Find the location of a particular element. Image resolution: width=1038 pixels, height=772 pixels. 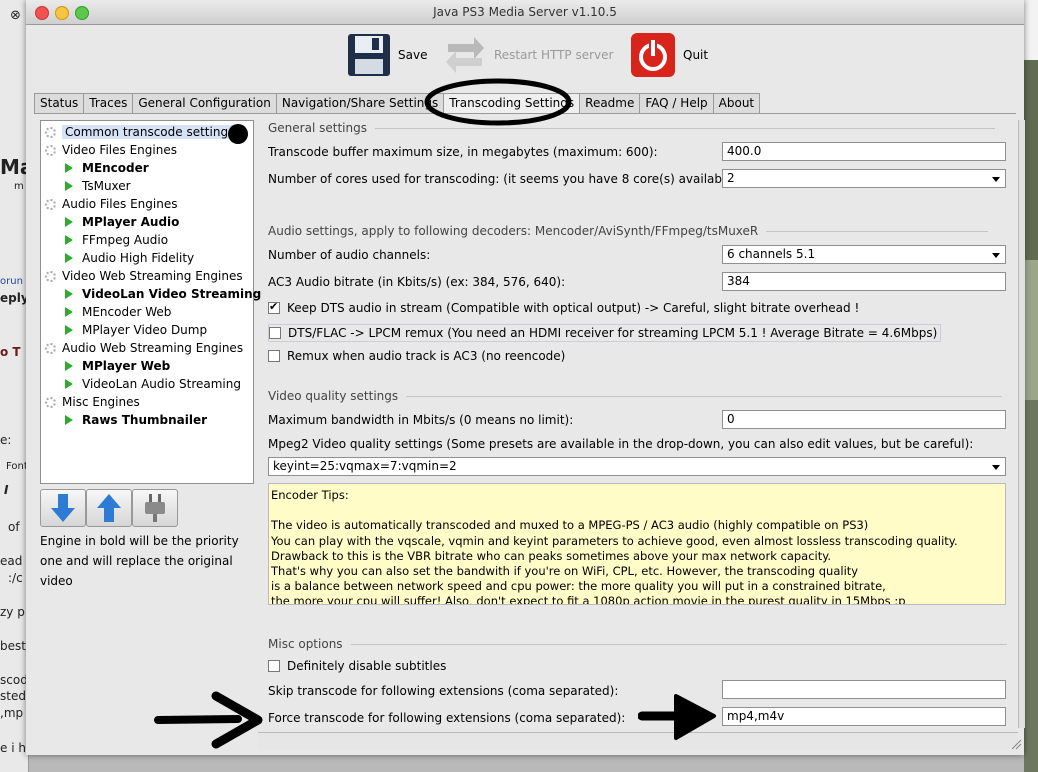

tree-node-label: Audio High Fidelity is located at coordinates (138, 258).